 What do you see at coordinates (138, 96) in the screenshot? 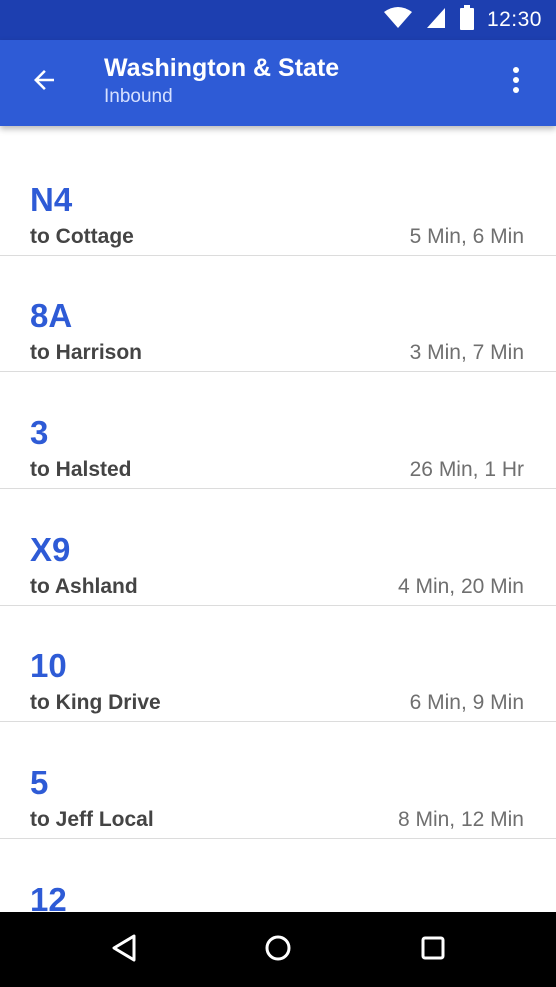
I see `page-subtitle: Inbound` at bounding box center [138, 96].